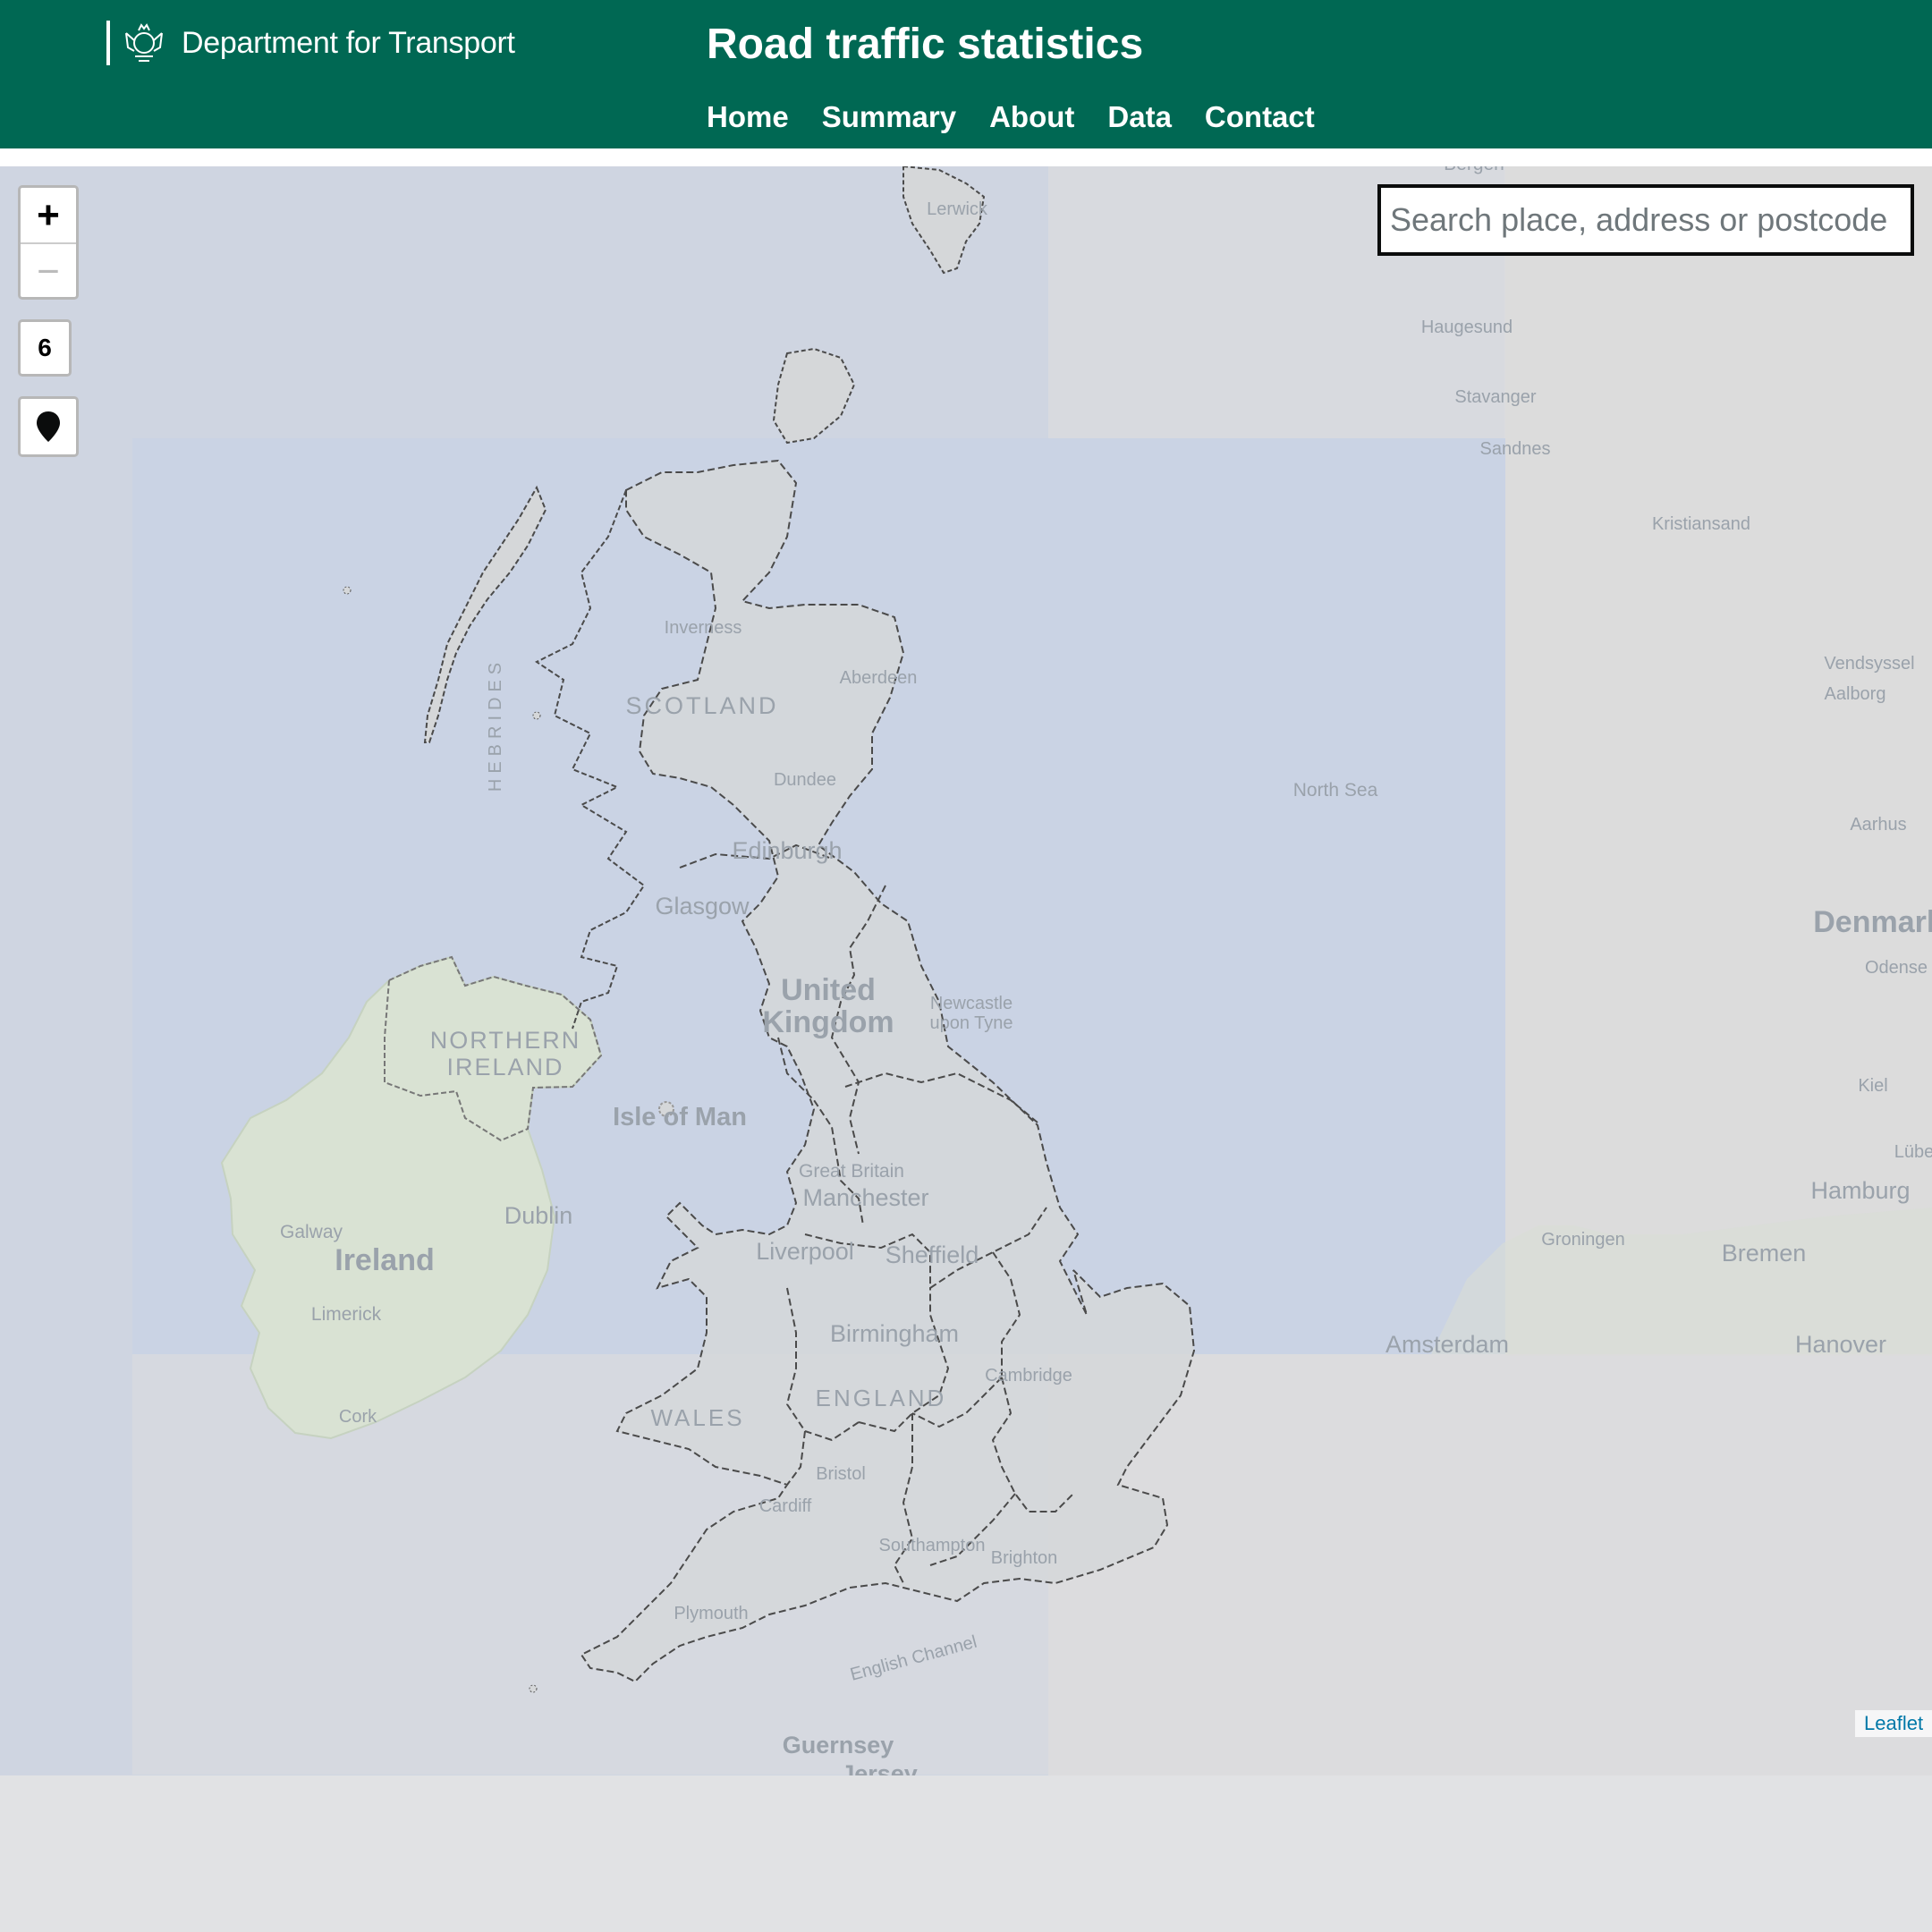  I want to click on svg-text: Great Britain, so click(851, 1171).